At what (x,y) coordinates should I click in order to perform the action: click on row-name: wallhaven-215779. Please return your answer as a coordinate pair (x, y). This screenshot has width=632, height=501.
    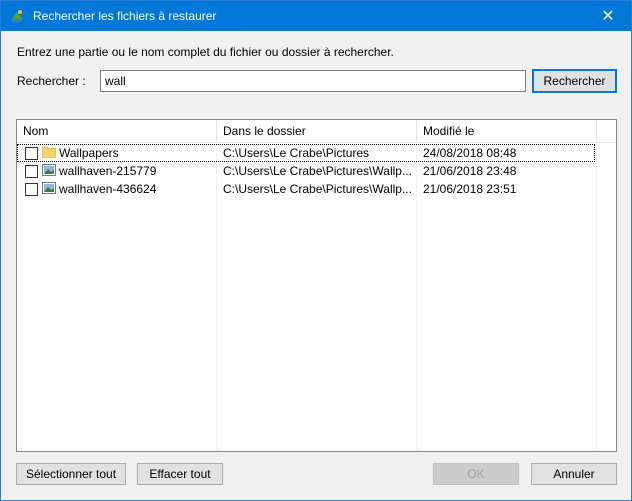
    Looking at the image, I should click on (108, 171).